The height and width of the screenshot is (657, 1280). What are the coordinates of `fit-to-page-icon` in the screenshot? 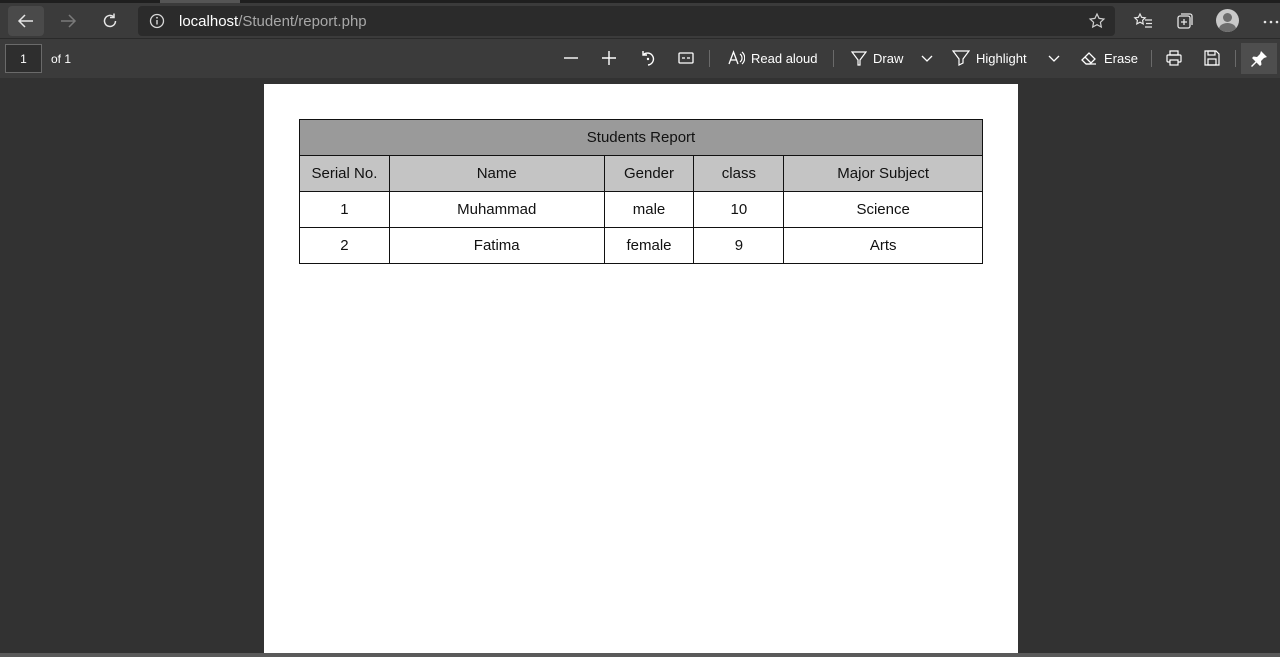 It's located at (686, 58).